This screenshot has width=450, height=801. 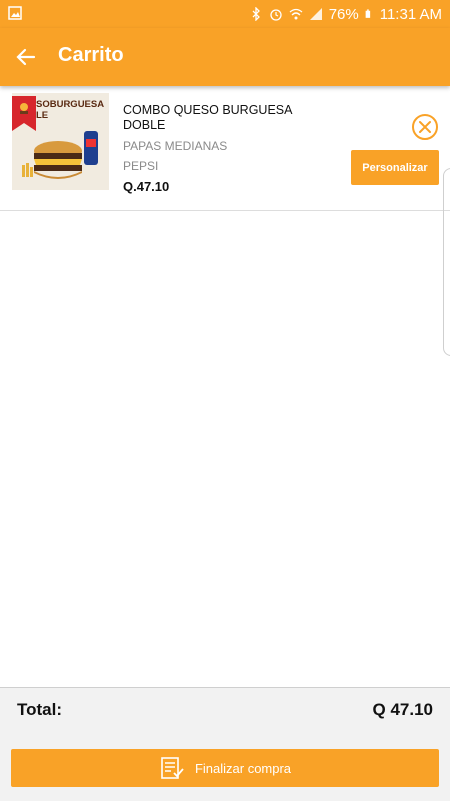 I want to click on product-option: PEPSI, so click(x=141, y=166).